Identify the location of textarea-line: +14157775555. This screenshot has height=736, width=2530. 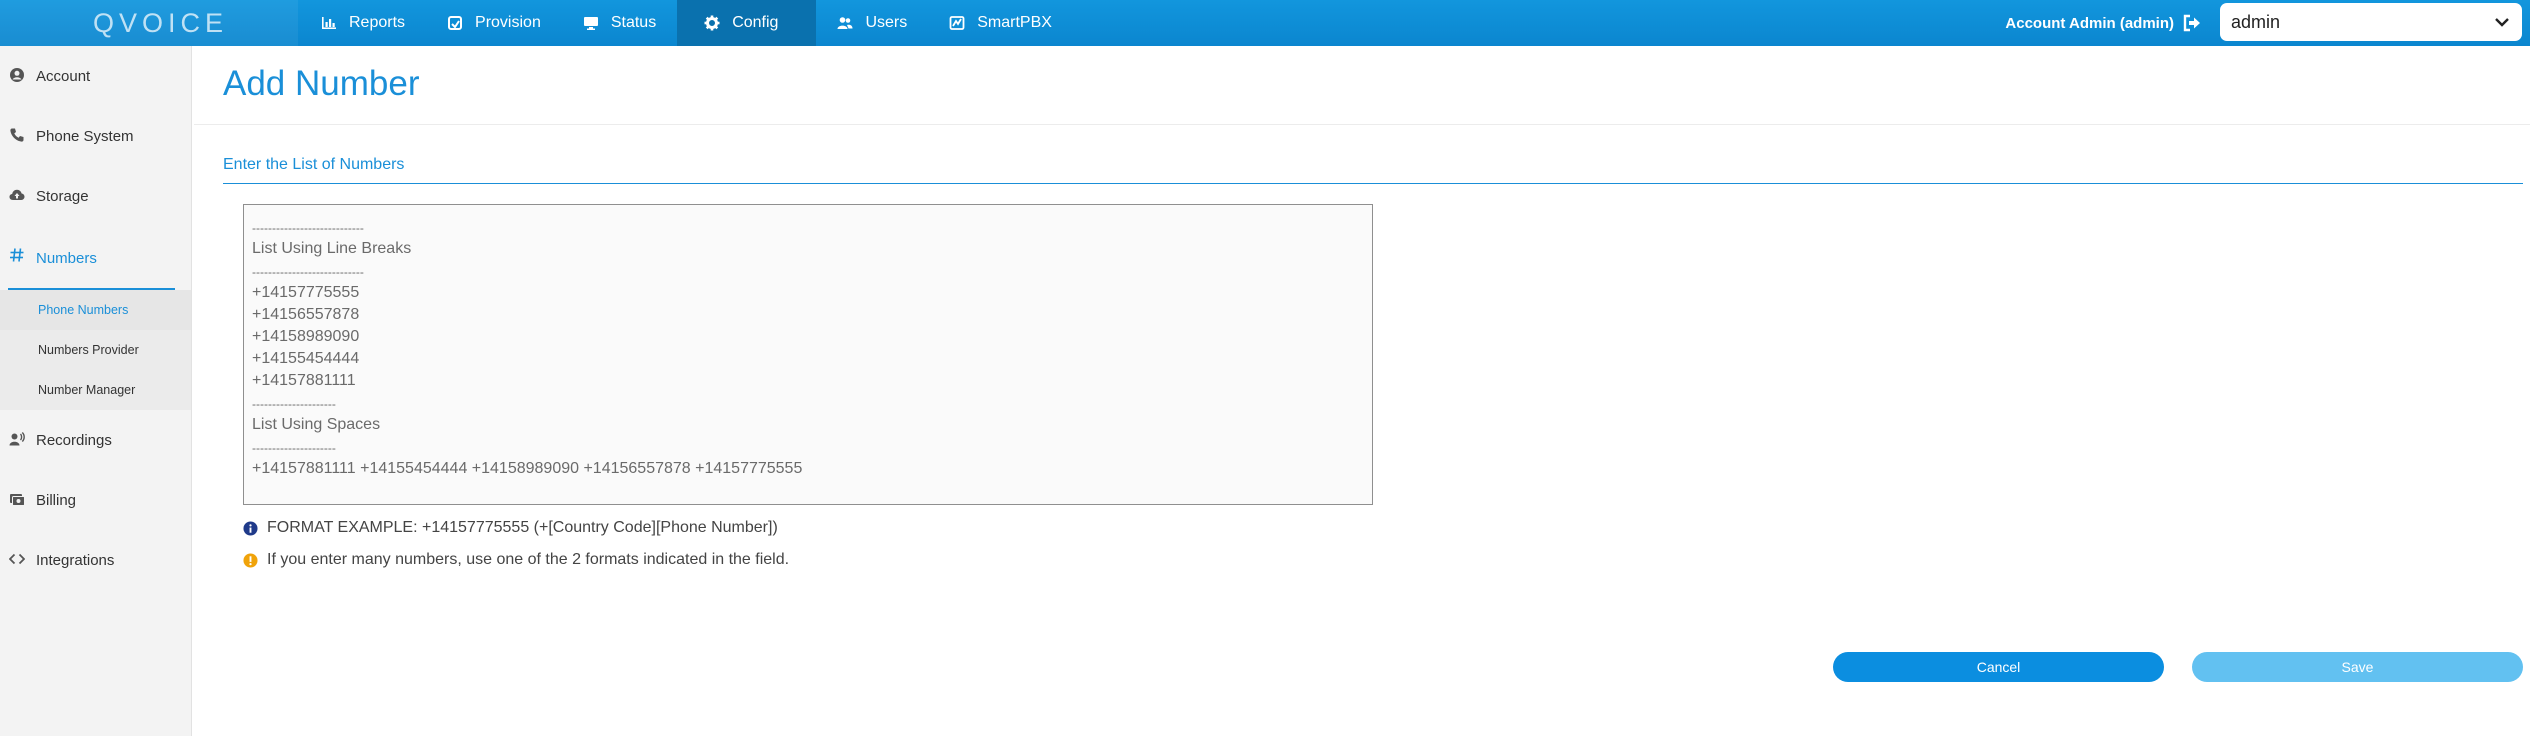
(306, 292).